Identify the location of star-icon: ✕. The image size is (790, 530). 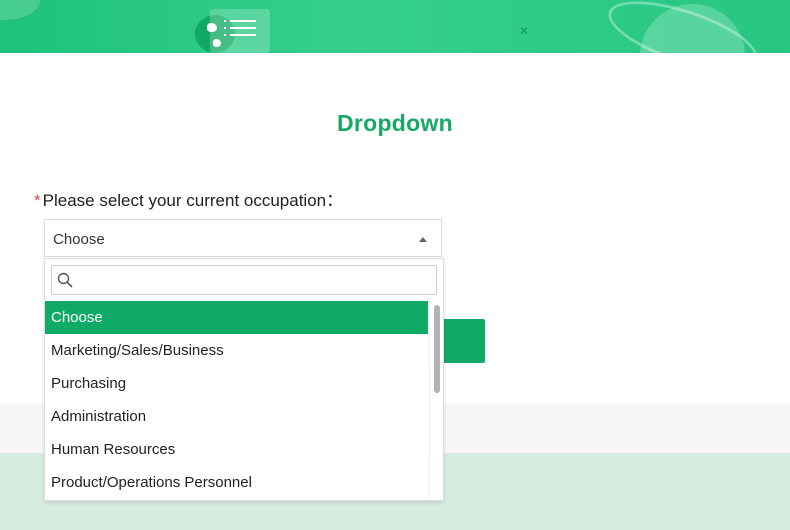
(524, 31).